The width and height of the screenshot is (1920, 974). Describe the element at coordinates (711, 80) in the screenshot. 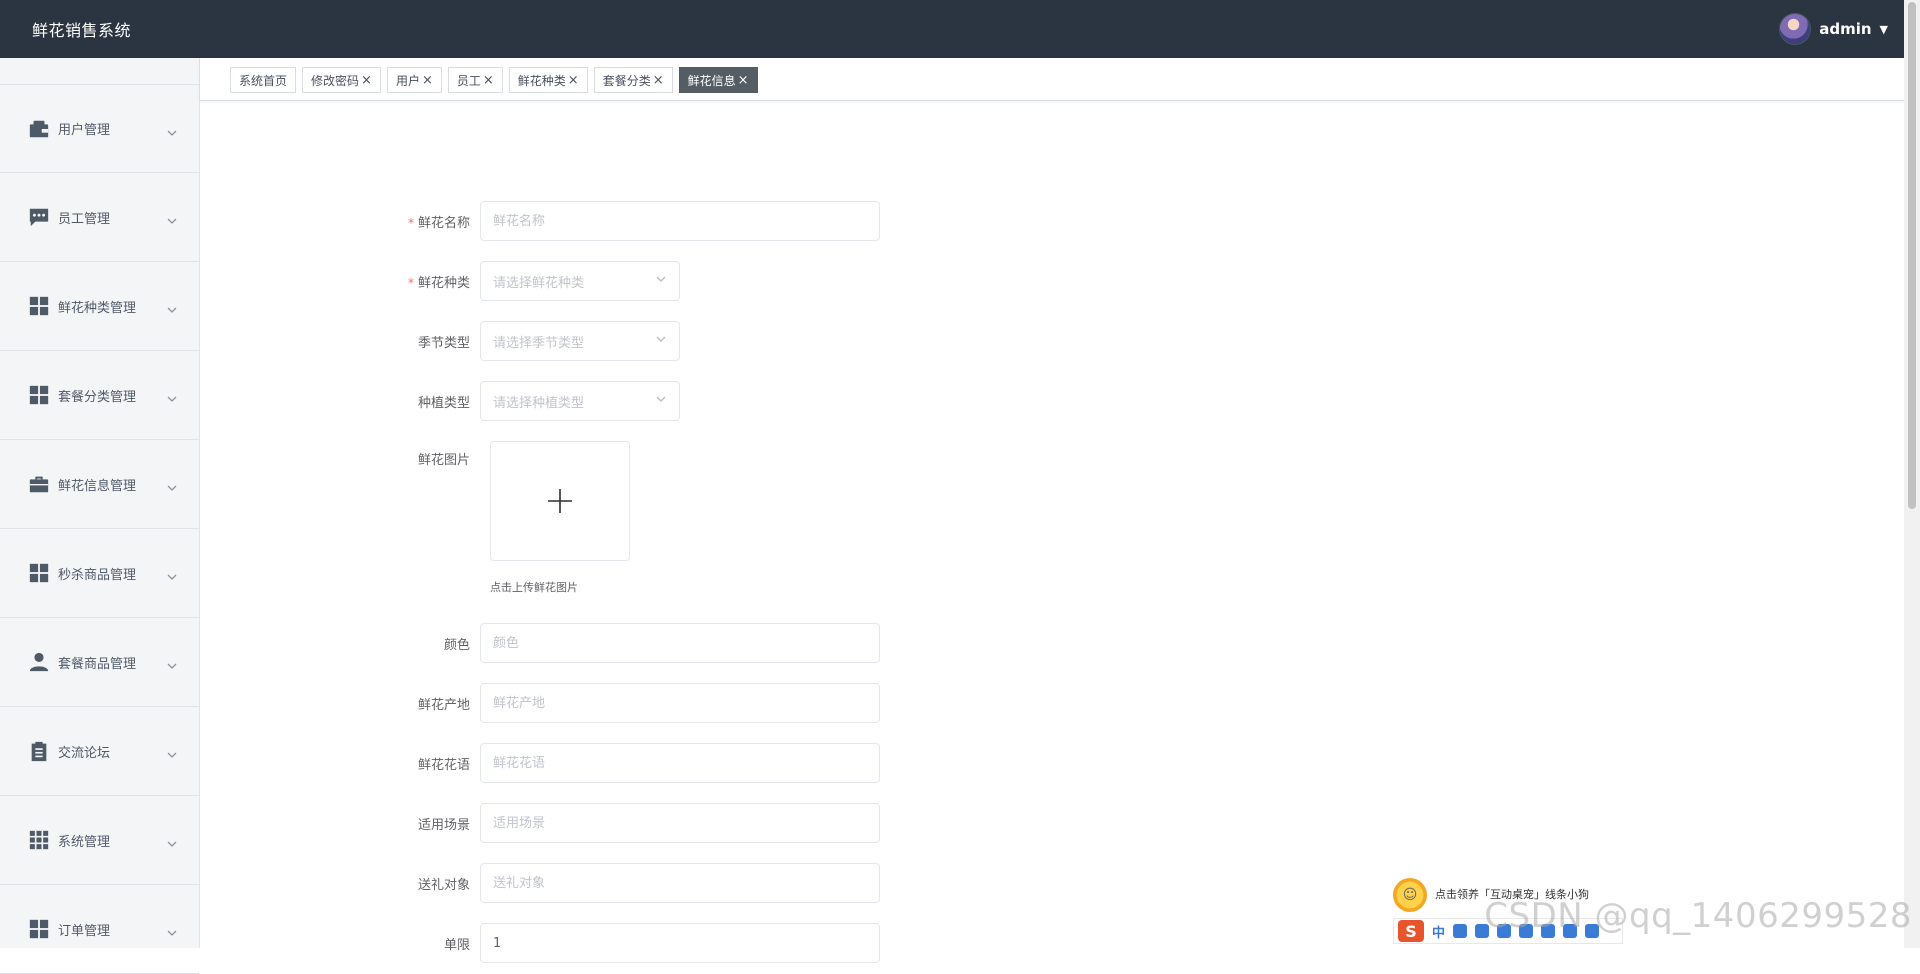

I see `tab-label: 鲜花信息` at that location.